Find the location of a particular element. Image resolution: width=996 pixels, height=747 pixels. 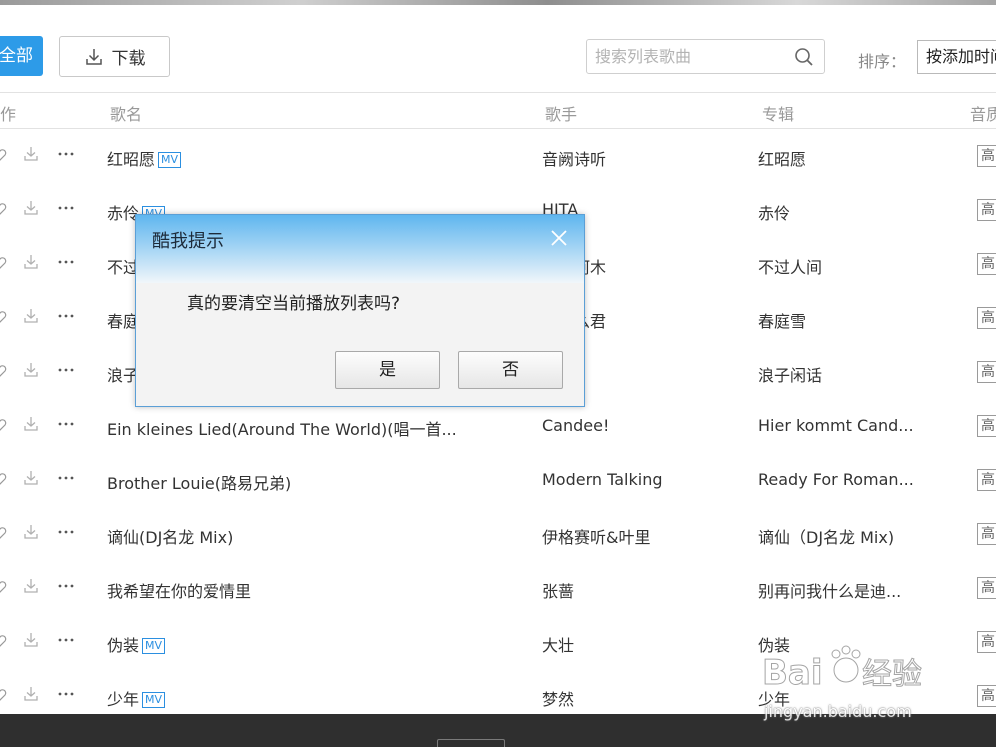

header-album: 专辑 is located at coordinates (778, 113).